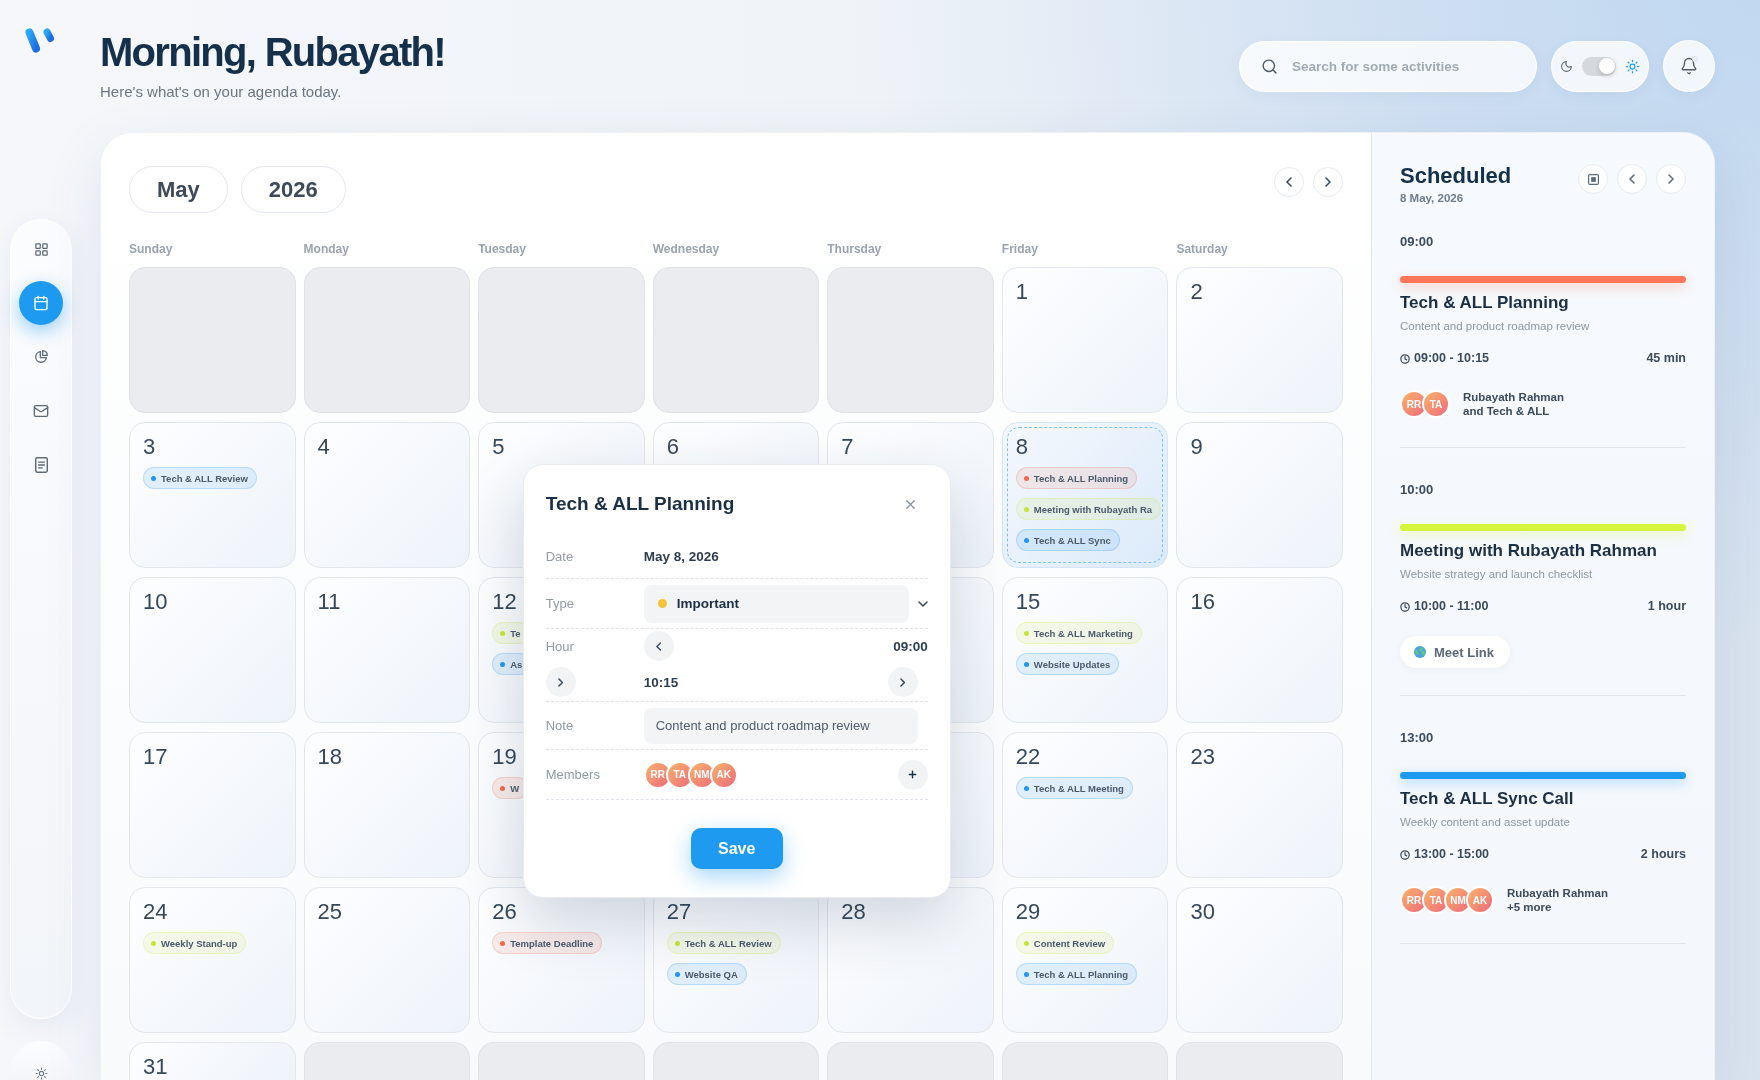  I want to click on duration: 45 min, so click(1666, 358).